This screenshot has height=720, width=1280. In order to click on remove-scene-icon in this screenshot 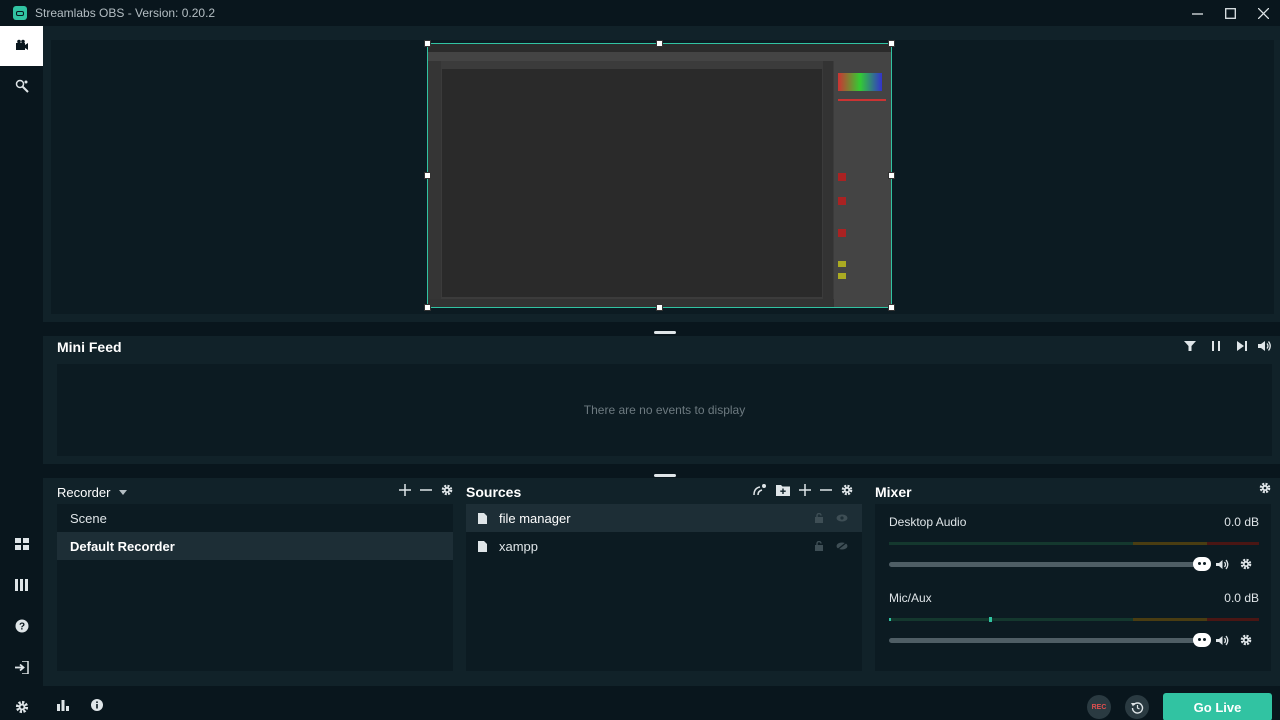, I will do `click(426, 490)`.